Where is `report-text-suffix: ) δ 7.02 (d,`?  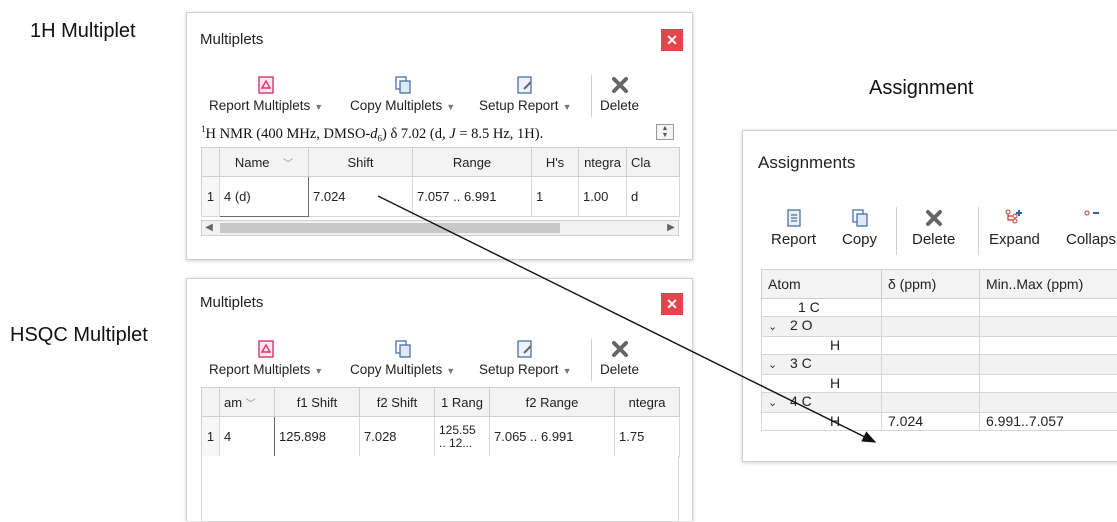 report-text-suffix: ) δ 7.02 (d, is located at coordinates (415, 134).